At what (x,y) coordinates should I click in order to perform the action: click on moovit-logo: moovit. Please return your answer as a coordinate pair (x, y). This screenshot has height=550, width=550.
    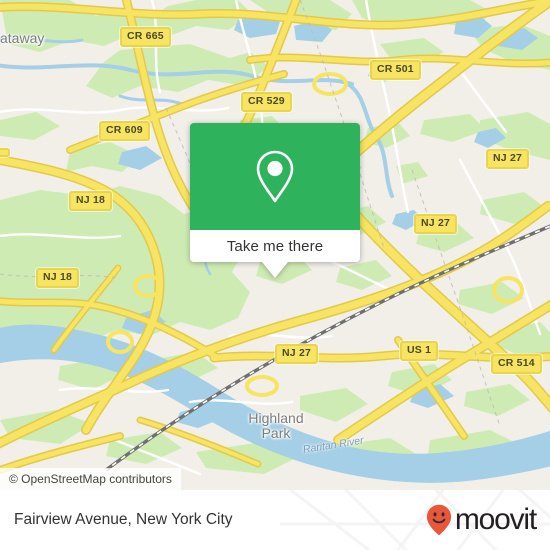
    Looking at the image, I should click on (481, 519).